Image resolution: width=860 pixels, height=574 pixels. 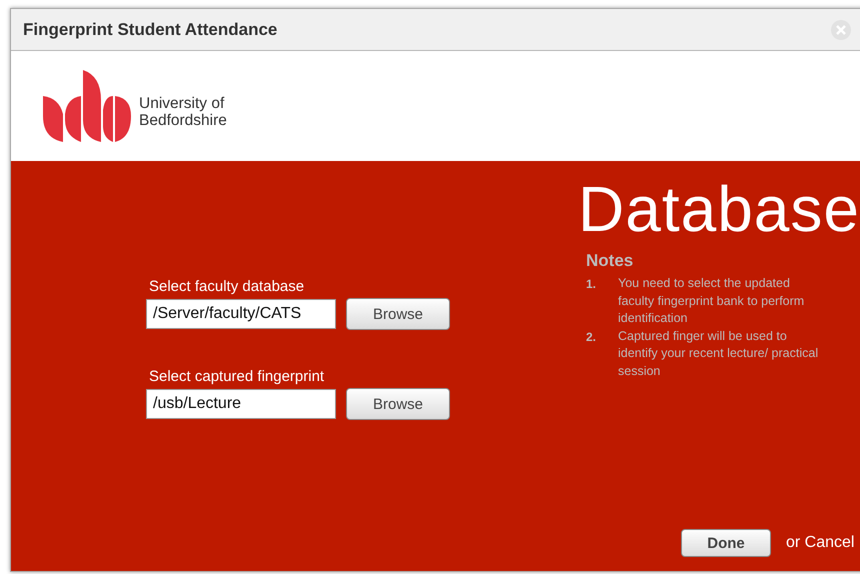 What do you see at coordinates (820, 543) in the screenshot?
I see `cancel-link: or Cancel` at bounding box center [820, 543].